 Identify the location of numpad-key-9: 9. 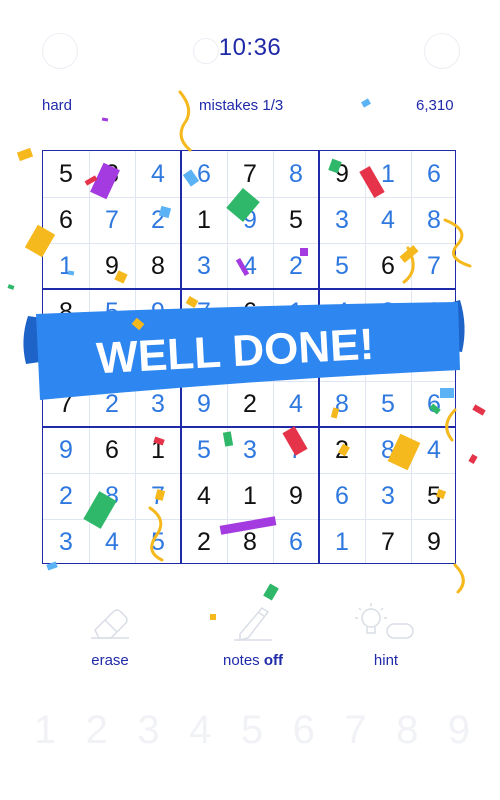
(459, 733).